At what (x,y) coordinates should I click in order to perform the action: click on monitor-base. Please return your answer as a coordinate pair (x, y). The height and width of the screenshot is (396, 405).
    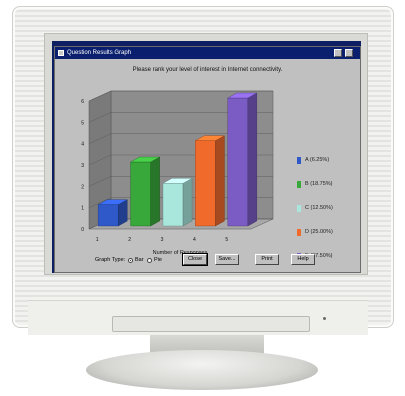
    Looking at the image, I should click on (202, 370).